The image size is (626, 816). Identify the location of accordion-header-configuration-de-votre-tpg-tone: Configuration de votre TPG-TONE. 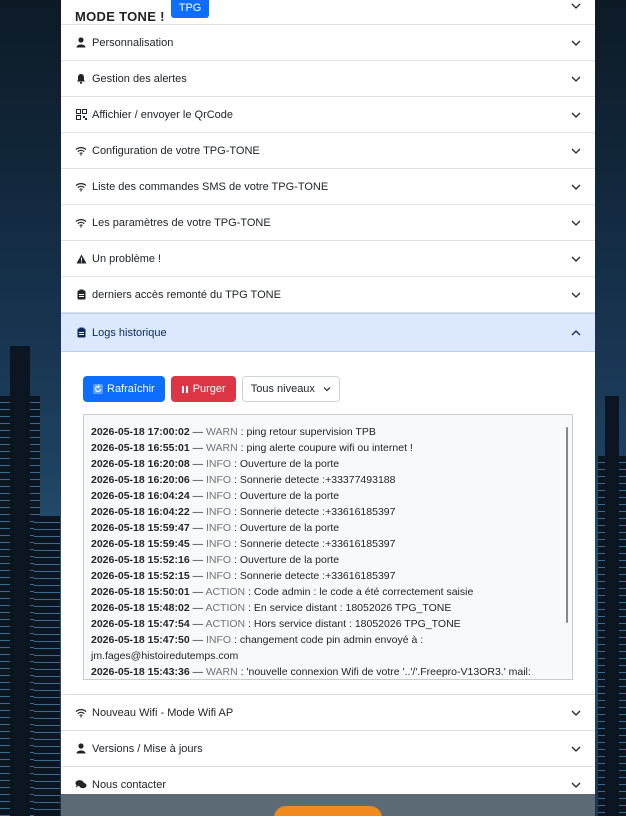
(328, 151).